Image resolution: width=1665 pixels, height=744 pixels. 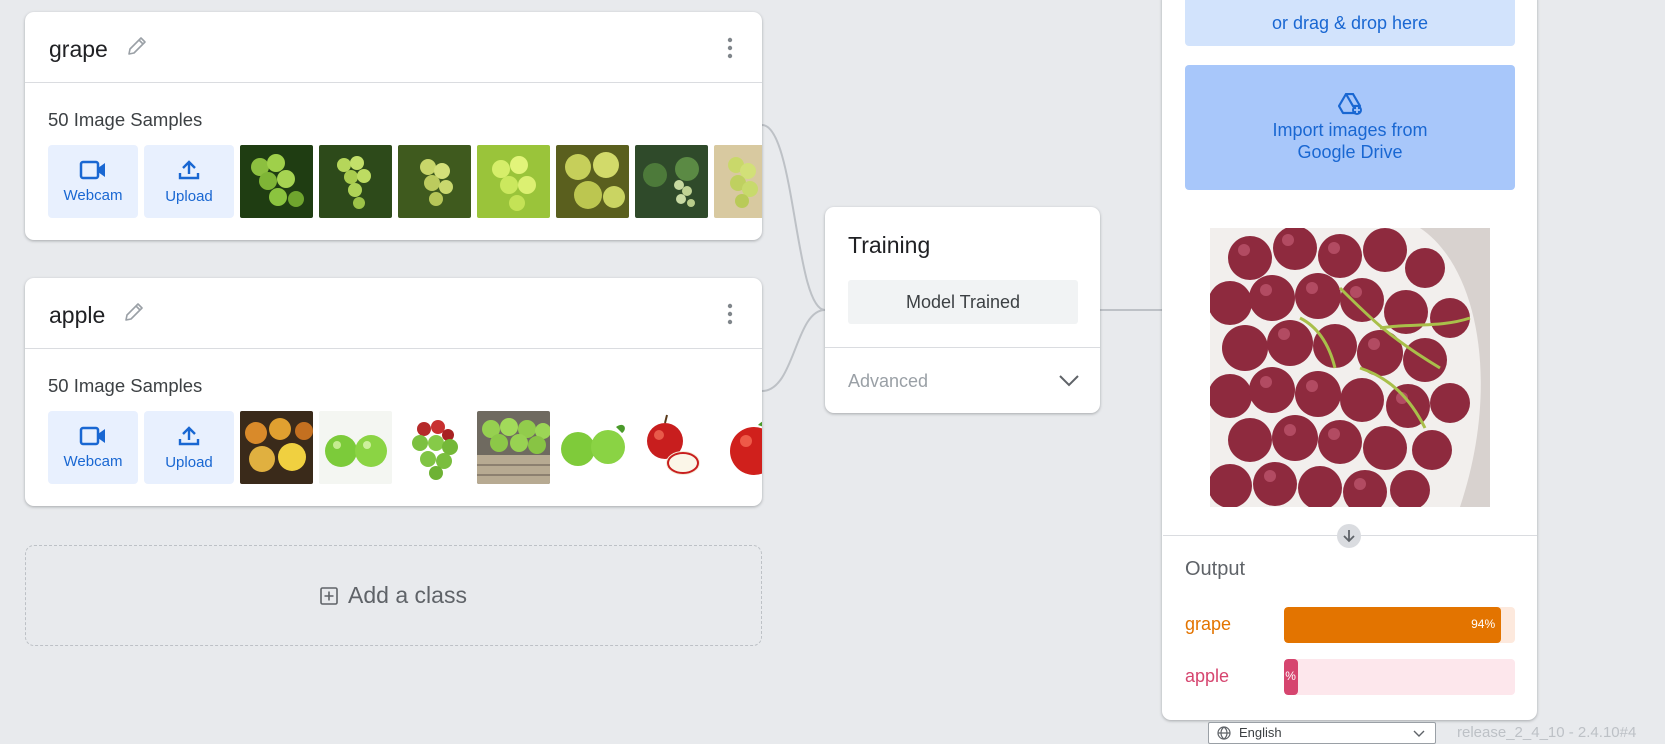 I want to click on google-drive-import-button: Import images from Google Drive, so click(x=1350, y=127).